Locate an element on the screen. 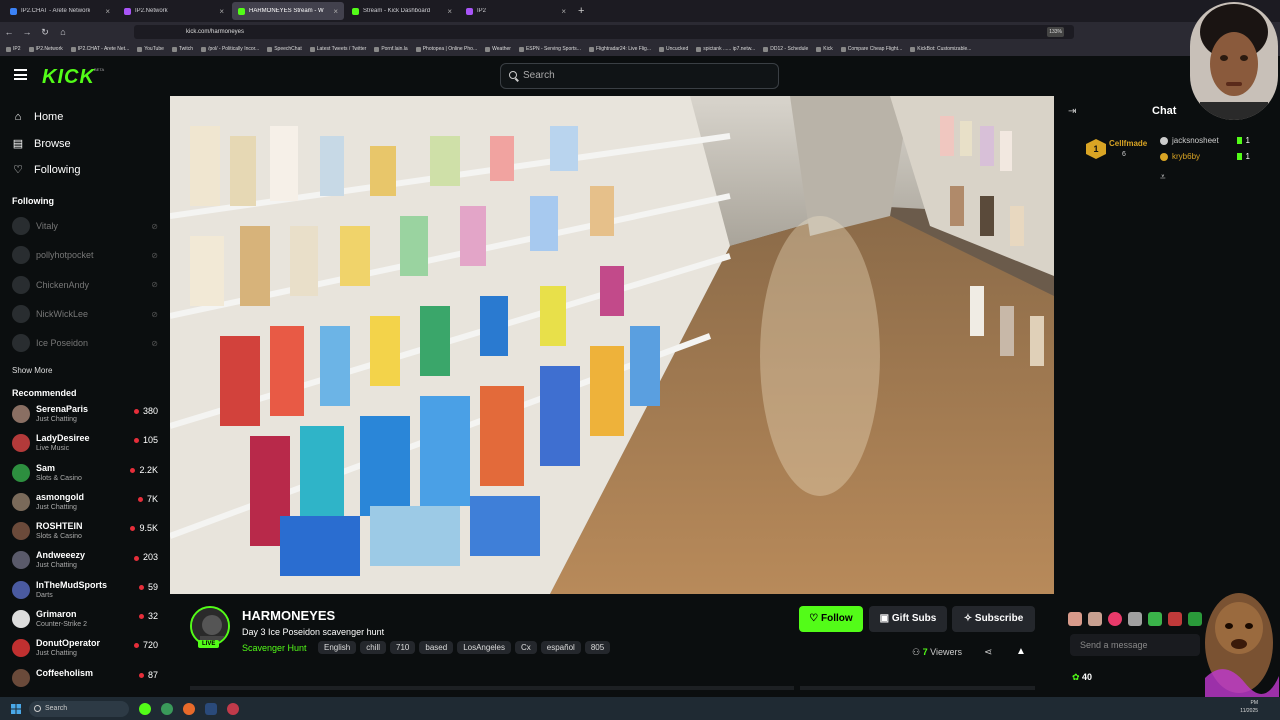  report-icon: ▲ is located at coordinates (1021, 651).